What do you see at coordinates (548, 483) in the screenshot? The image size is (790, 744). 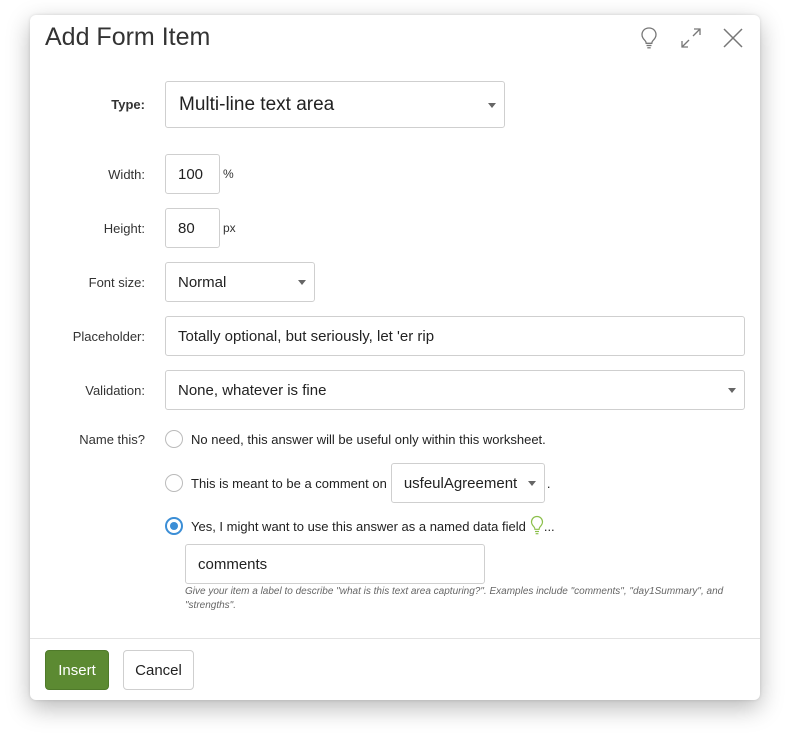 I see `comment-option-period: .` at bounding box center [548, 483].